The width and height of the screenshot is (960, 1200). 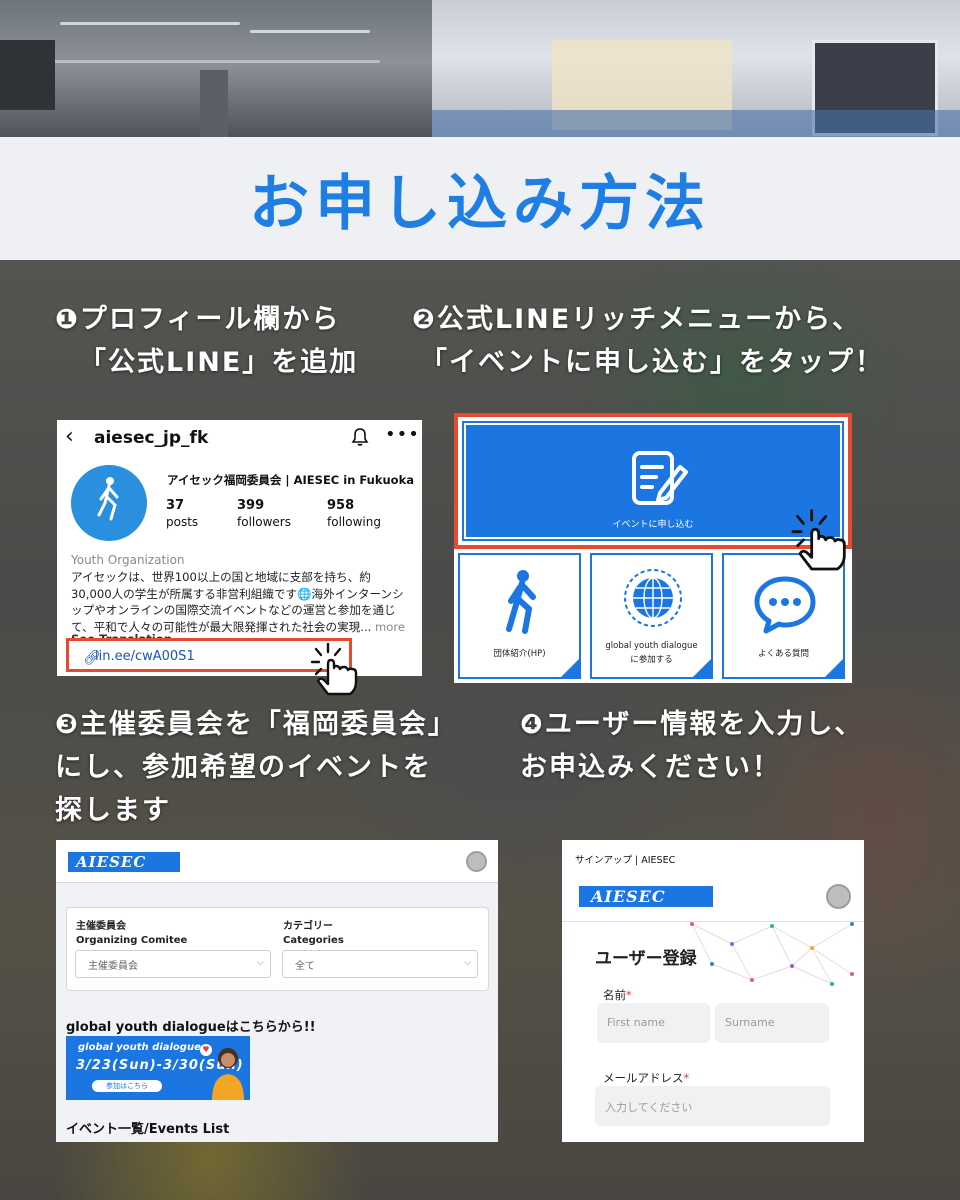 What do you see at coordinates (139, 1047) in the screenshot?
I see `gyd-banner-title: global youth dialogue` at bounding box center [139, 1047].